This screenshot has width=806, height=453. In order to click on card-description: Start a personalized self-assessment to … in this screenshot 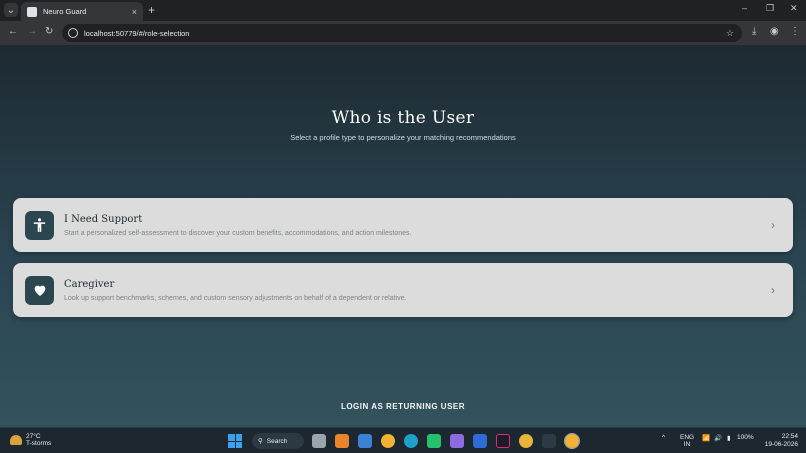, I will do `click(238, 233)`.